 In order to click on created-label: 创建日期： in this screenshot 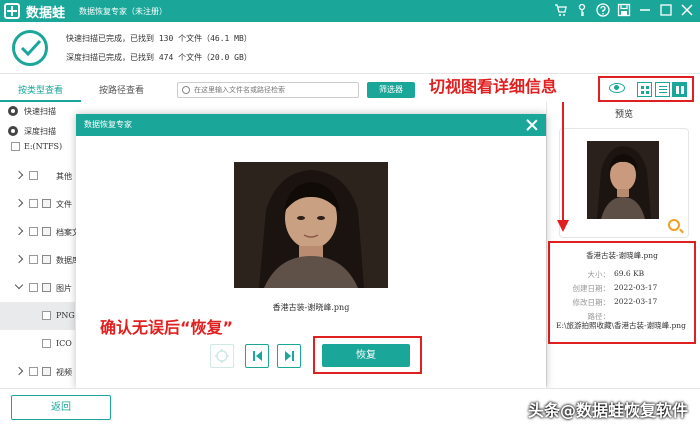, I will do `click(591, 288)`.